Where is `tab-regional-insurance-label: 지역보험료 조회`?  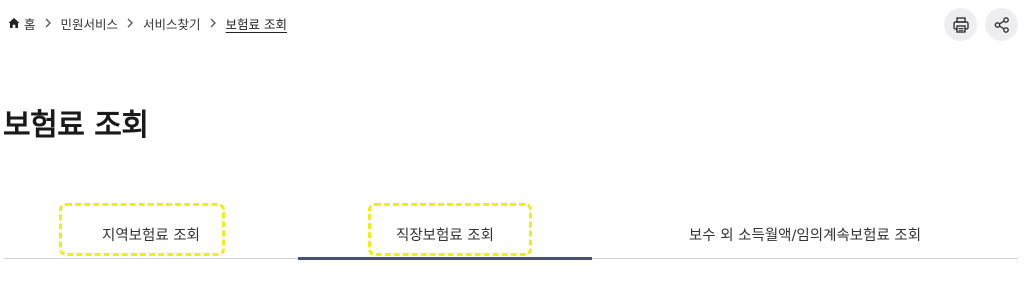 tab-regional-insurance-label: 지역보험료 조회 is located at coordinates (151, 235).